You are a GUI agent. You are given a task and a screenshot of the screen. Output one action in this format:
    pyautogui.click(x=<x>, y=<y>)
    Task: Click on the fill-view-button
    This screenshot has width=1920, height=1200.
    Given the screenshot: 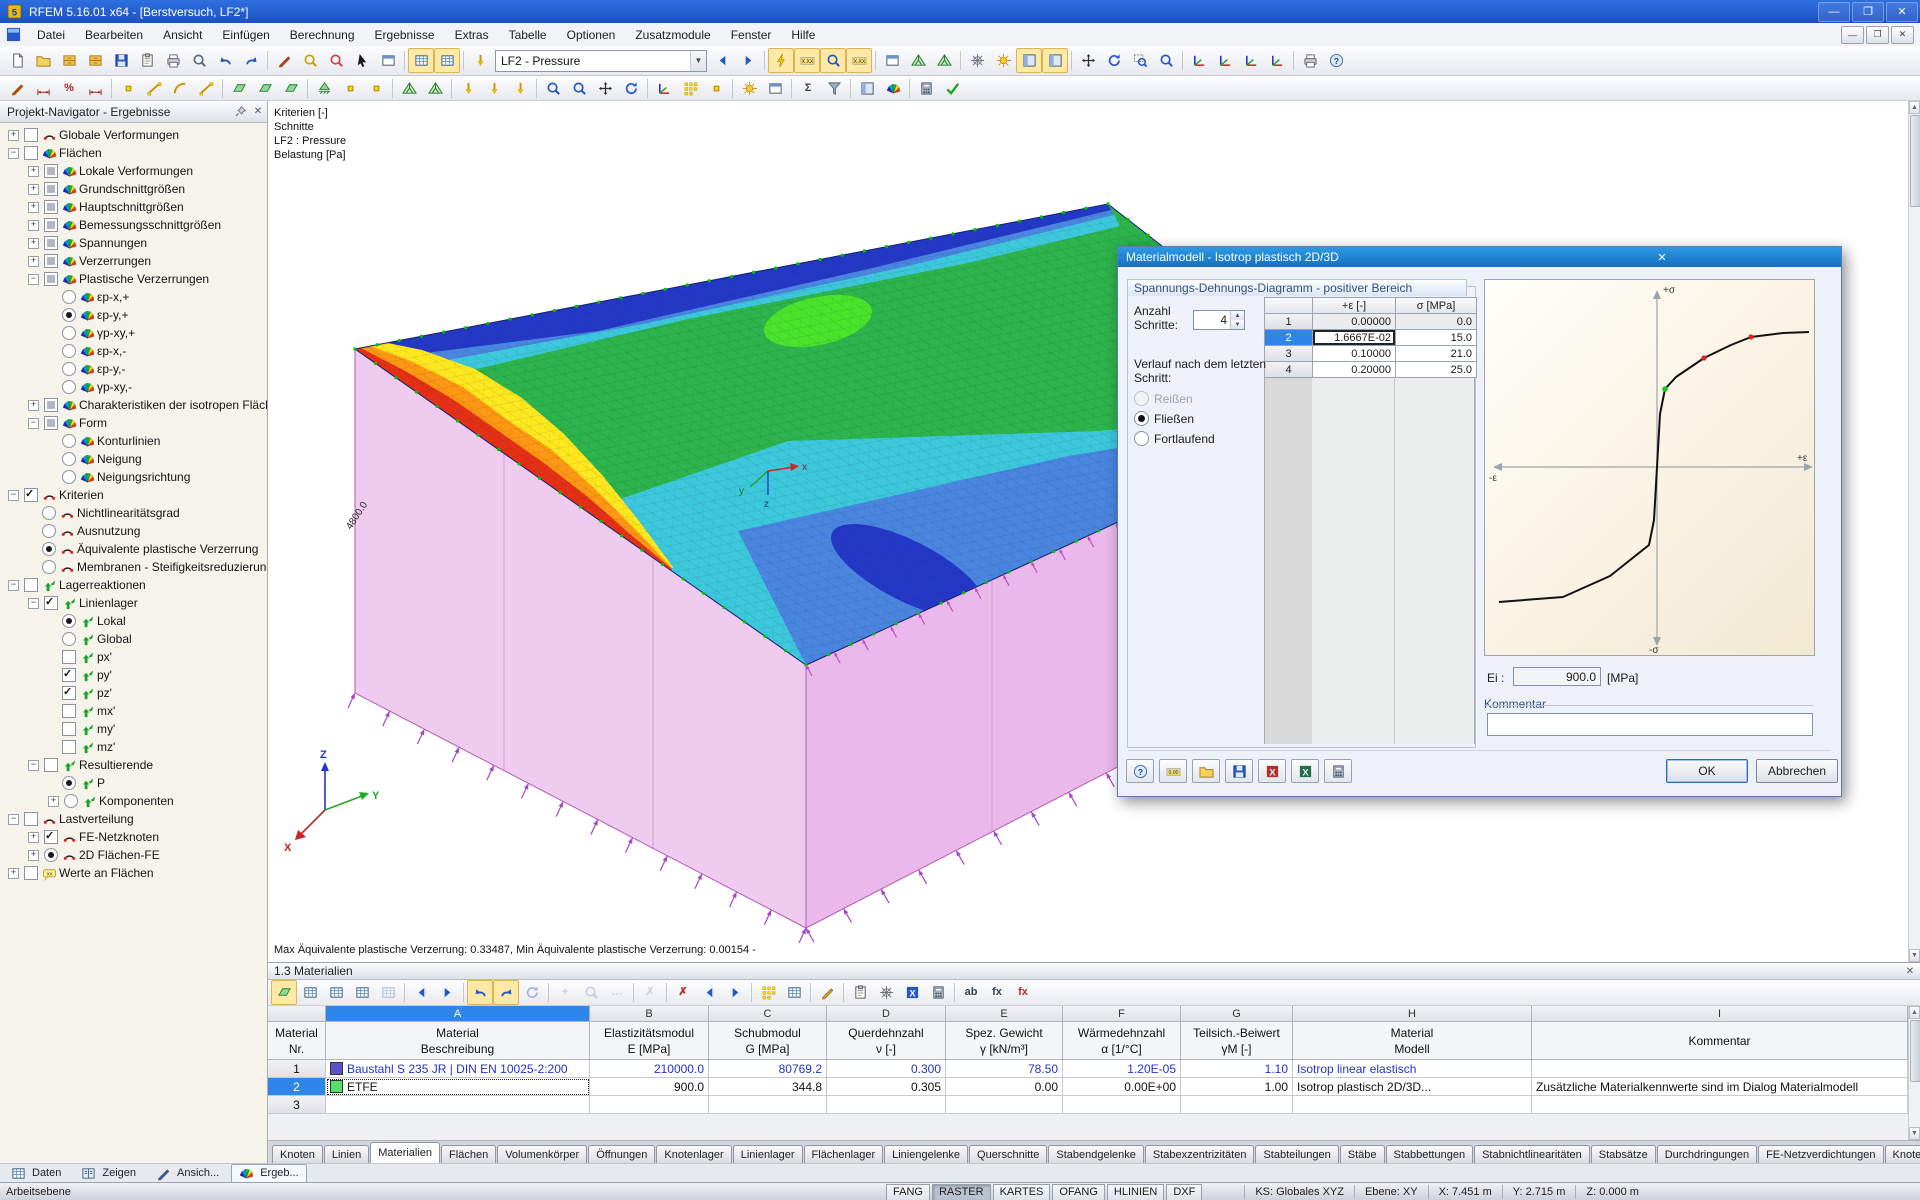 What is the action you would take?
    pyautogui.click(x=768, y=992)
    